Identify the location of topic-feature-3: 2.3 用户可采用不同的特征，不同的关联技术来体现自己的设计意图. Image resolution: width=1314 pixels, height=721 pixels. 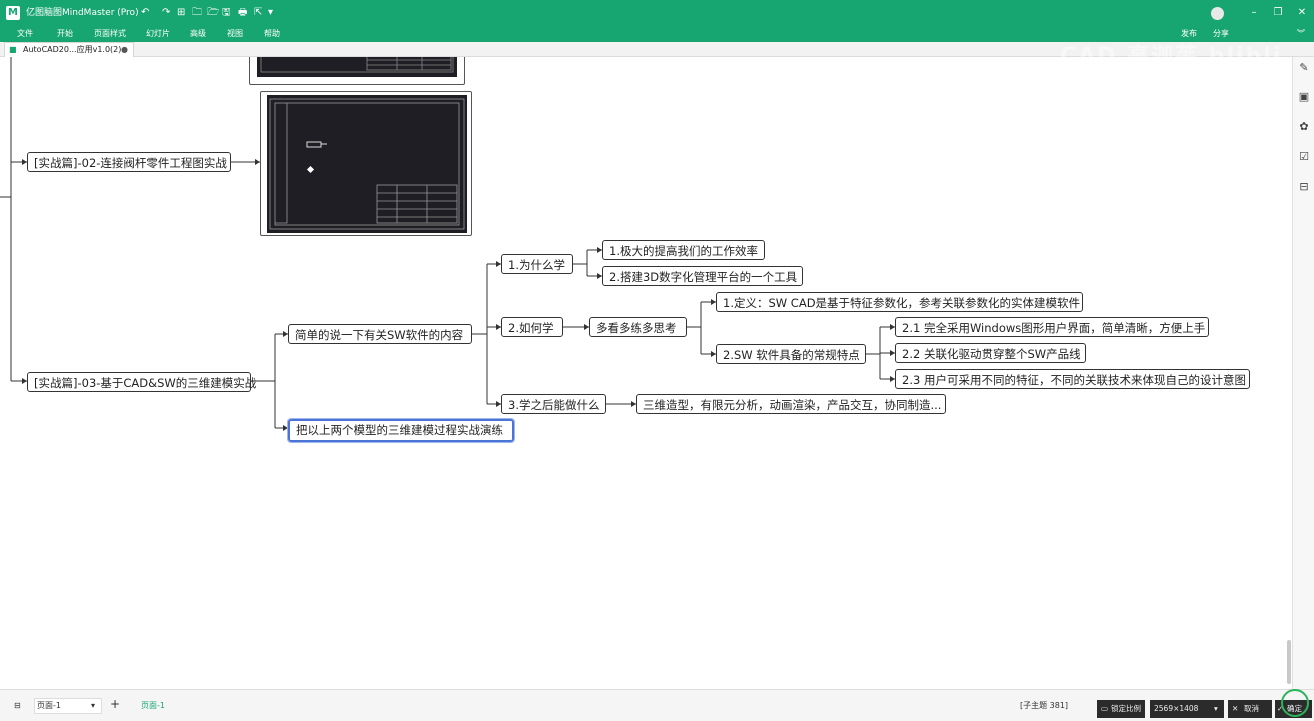
(1072, 379).